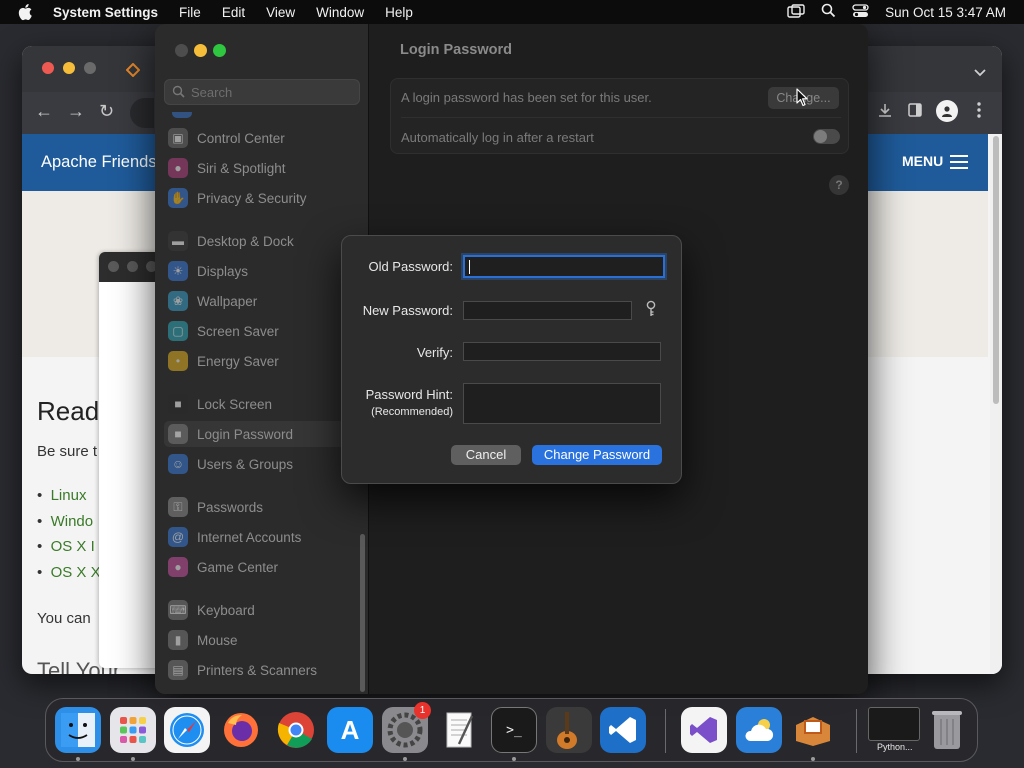  What do you see at coordinates (562, 351) in the screenshot?
I see `verify-field` at bounding box center [562, 351].